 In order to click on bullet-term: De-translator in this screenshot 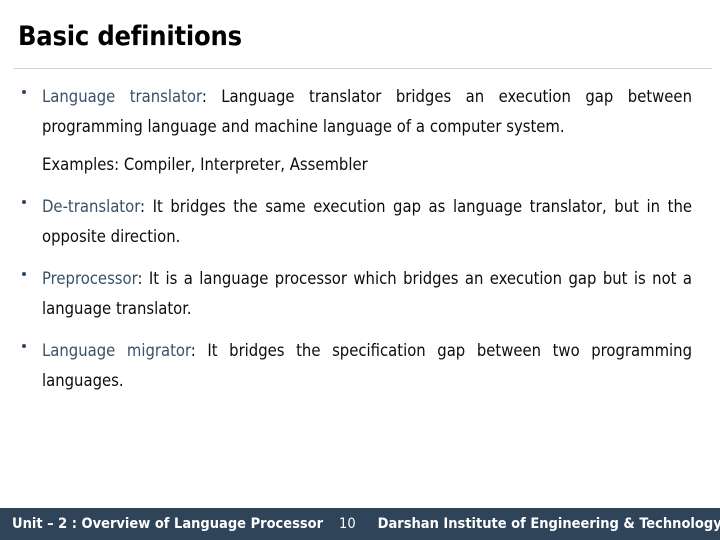, I will do `click(91, 206)`.